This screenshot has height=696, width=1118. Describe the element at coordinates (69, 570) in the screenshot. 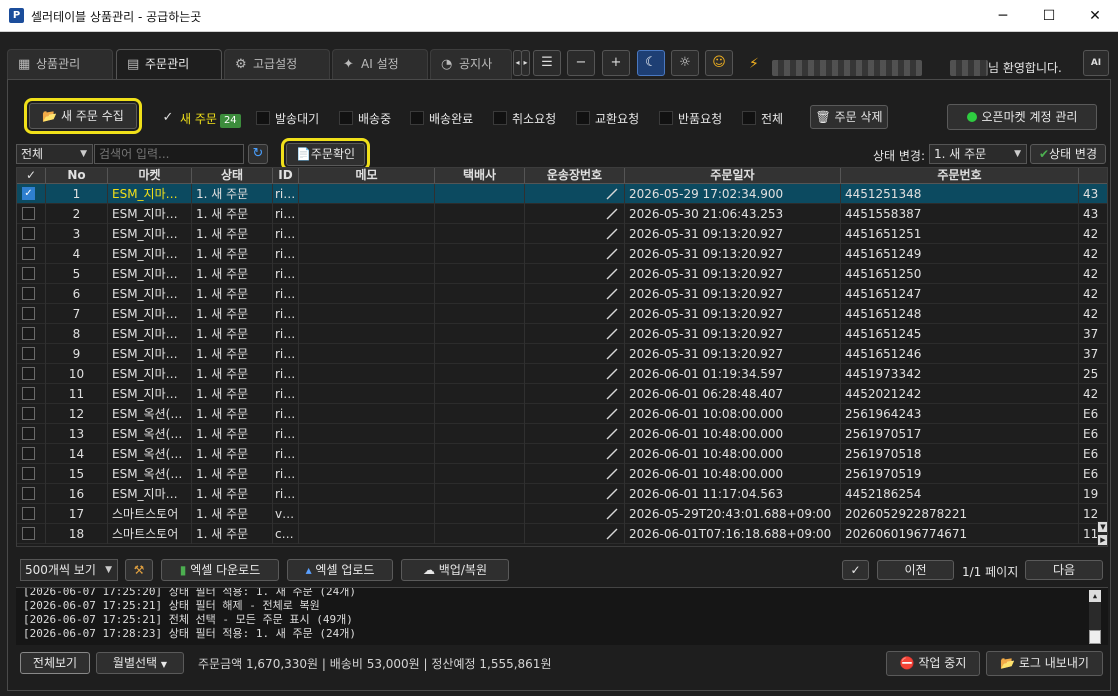

I see `page-size-dropdown: 500개씩 보기 ▼` at that location.